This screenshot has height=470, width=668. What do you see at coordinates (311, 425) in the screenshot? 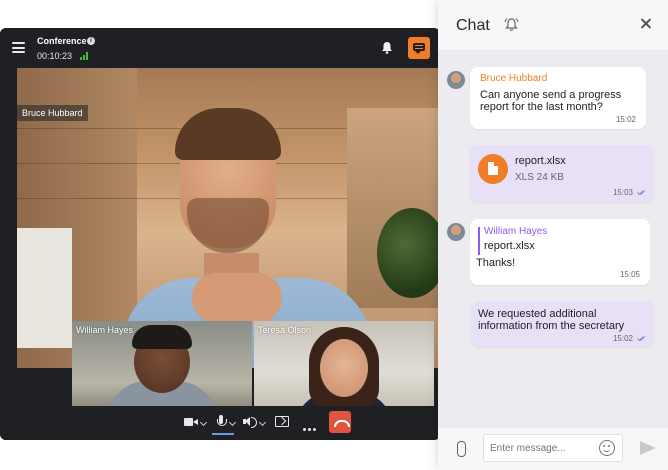
I see `more-options-icon` at bounding box center [311, 425].